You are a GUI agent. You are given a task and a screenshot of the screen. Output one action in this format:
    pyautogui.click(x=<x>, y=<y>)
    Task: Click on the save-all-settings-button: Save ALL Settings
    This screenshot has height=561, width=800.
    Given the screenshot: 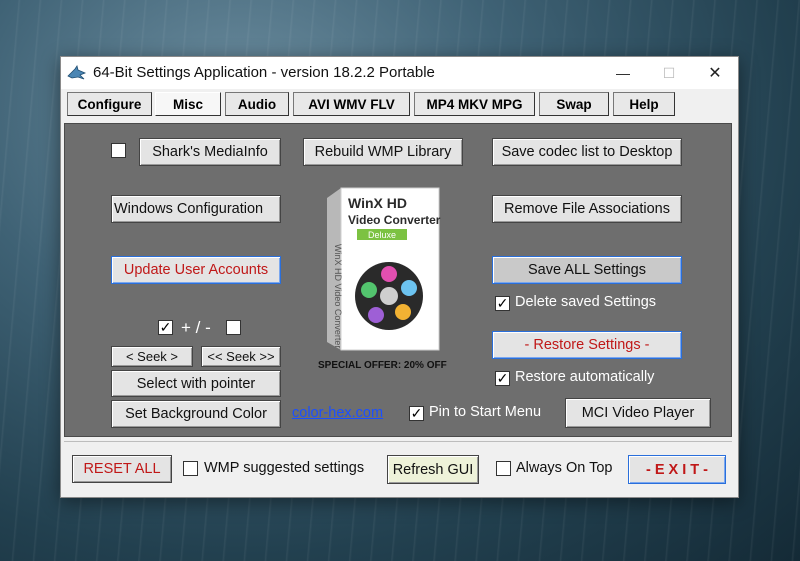 What is the action you would take?
    pyautogui.click(x=587, y=270)
    